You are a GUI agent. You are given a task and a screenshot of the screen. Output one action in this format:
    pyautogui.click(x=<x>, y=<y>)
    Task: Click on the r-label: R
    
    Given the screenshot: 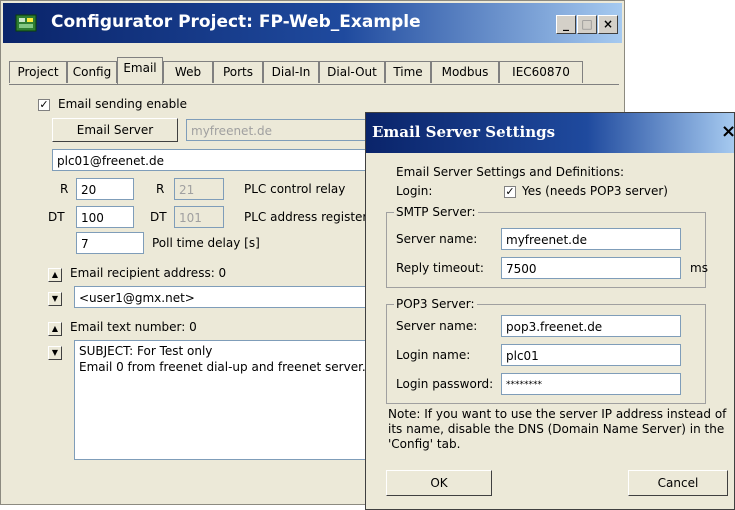 What is the action you would take?
    pyautogui.click(x=64, y=189)
    